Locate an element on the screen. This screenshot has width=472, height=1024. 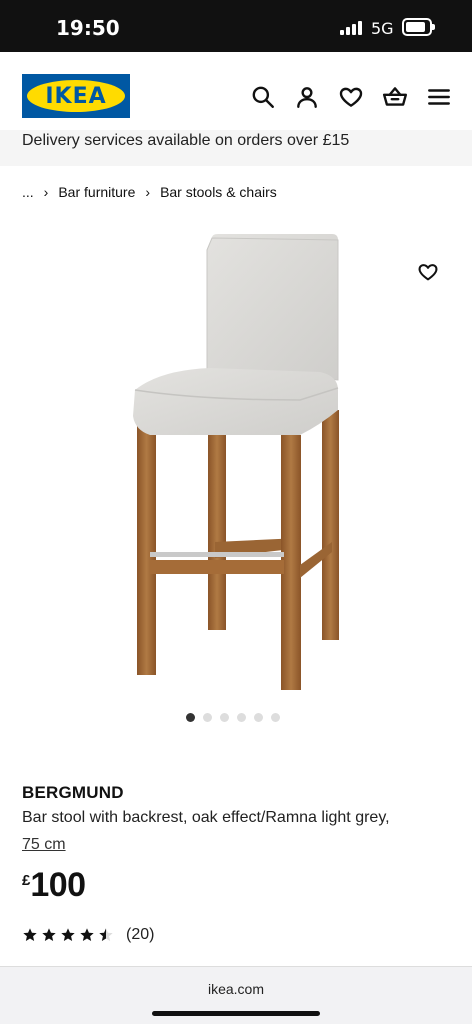
site-header: IKEA is located at coordinates (236, 96).